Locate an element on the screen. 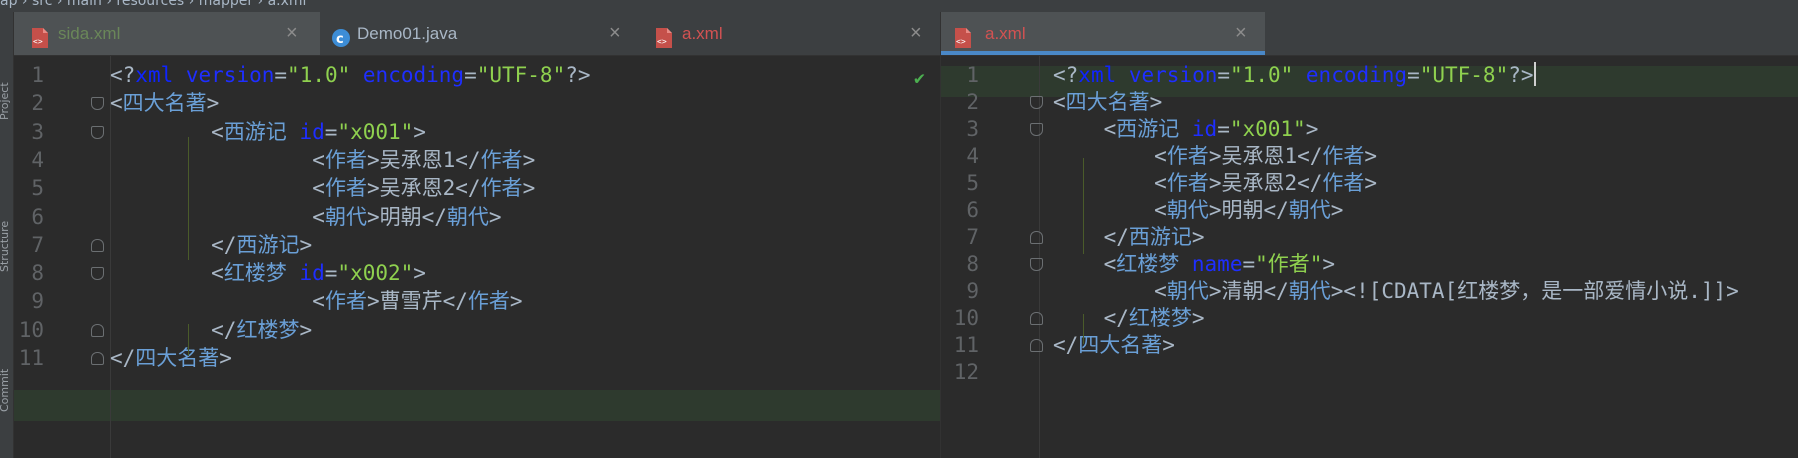 Image resolution: width=1798 pixels, height=458 pixels. token-txt: 明朝 is located at coordinates (400, 216).